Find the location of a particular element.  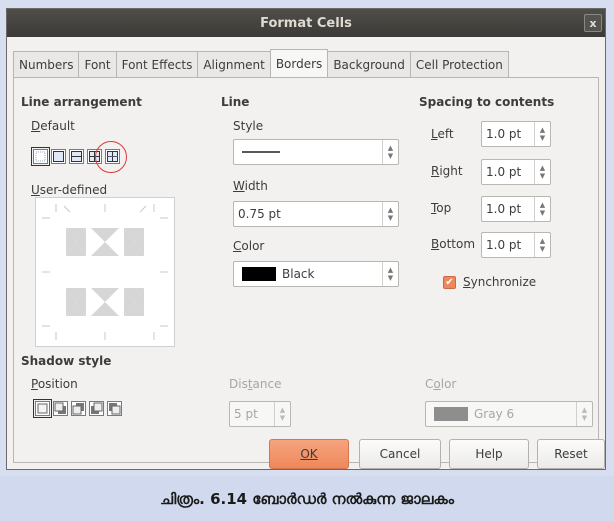

help-button: Help is located at coordinates (489, 454).